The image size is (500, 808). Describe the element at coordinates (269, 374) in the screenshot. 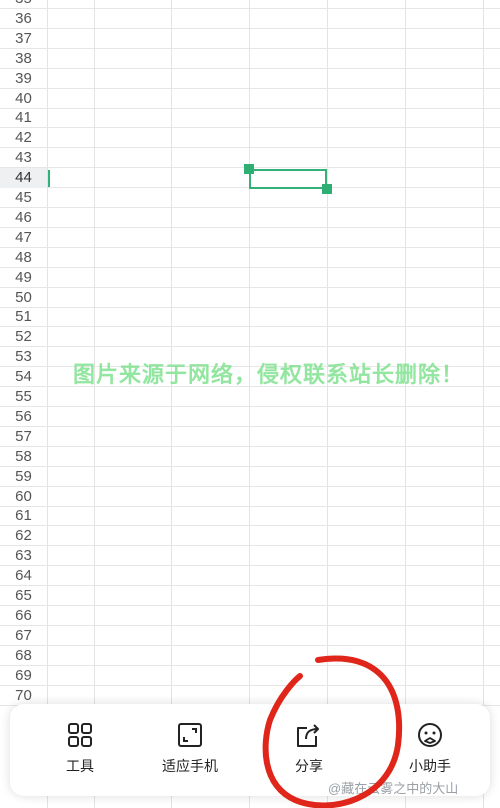

I see `watermark-text: 图片来源于网络，侵权联系站长删除！` at that location.